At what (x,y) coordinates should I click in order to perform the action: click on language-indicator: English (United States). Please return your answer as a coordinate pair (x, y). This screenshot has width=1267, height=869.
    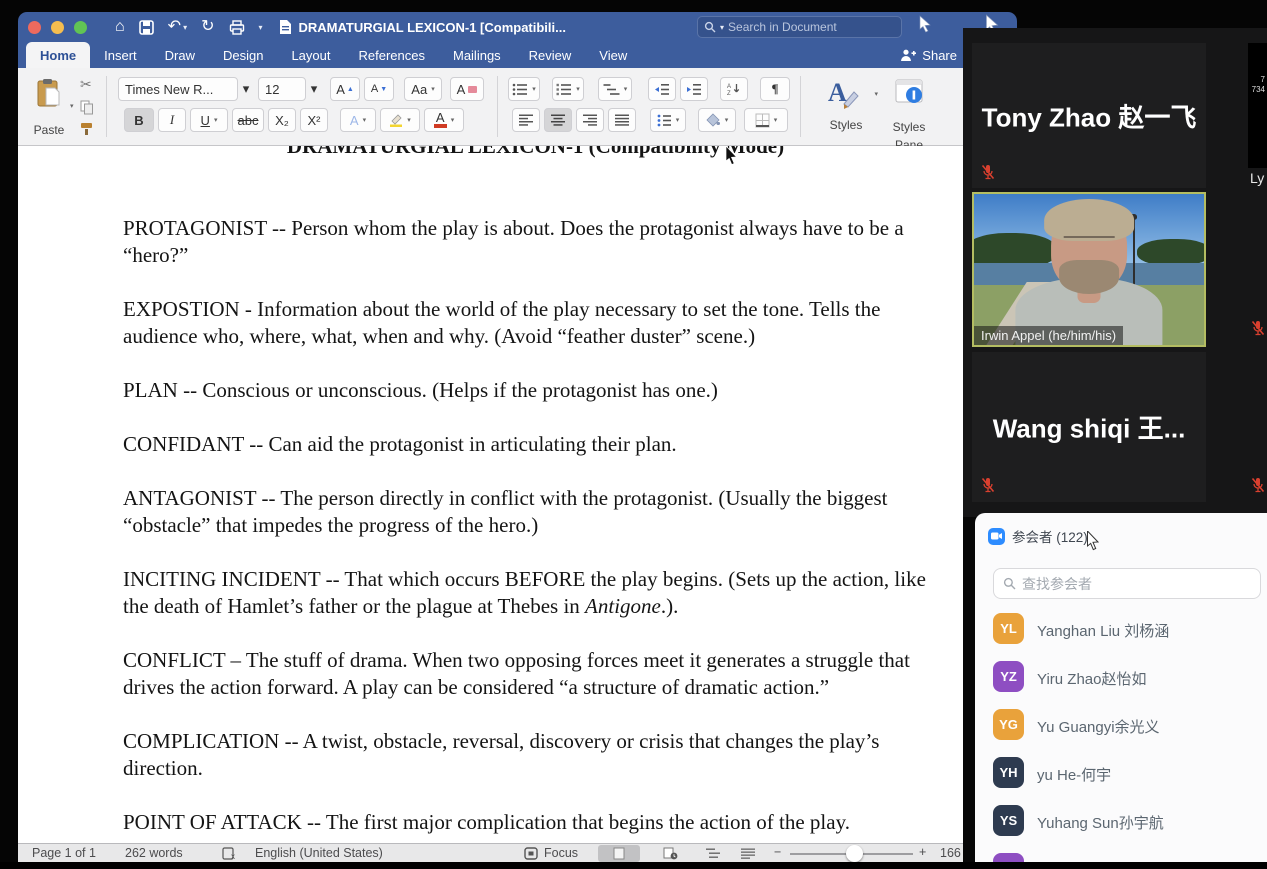
    Looking at the image, I should click on (319, 853).